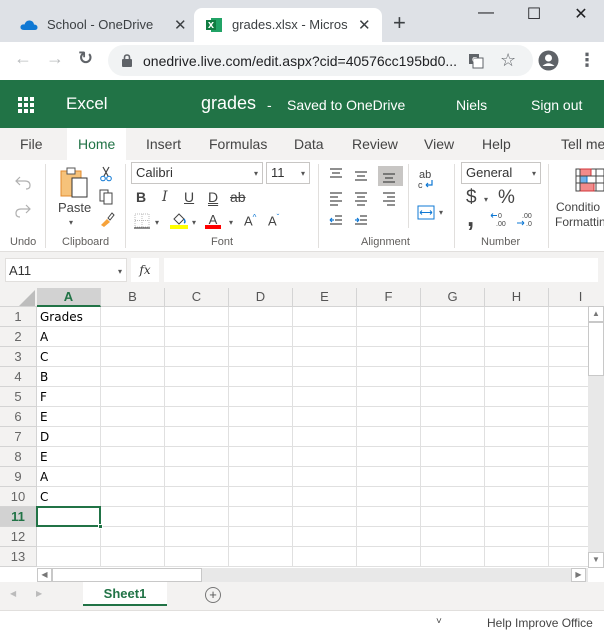 This screenshot has width=604, height=634. What do you see at coordinates (540, 623) in the screenshot?
I see `help-improve-office-link: Help Improve Office` at bounding box center [540, 623].